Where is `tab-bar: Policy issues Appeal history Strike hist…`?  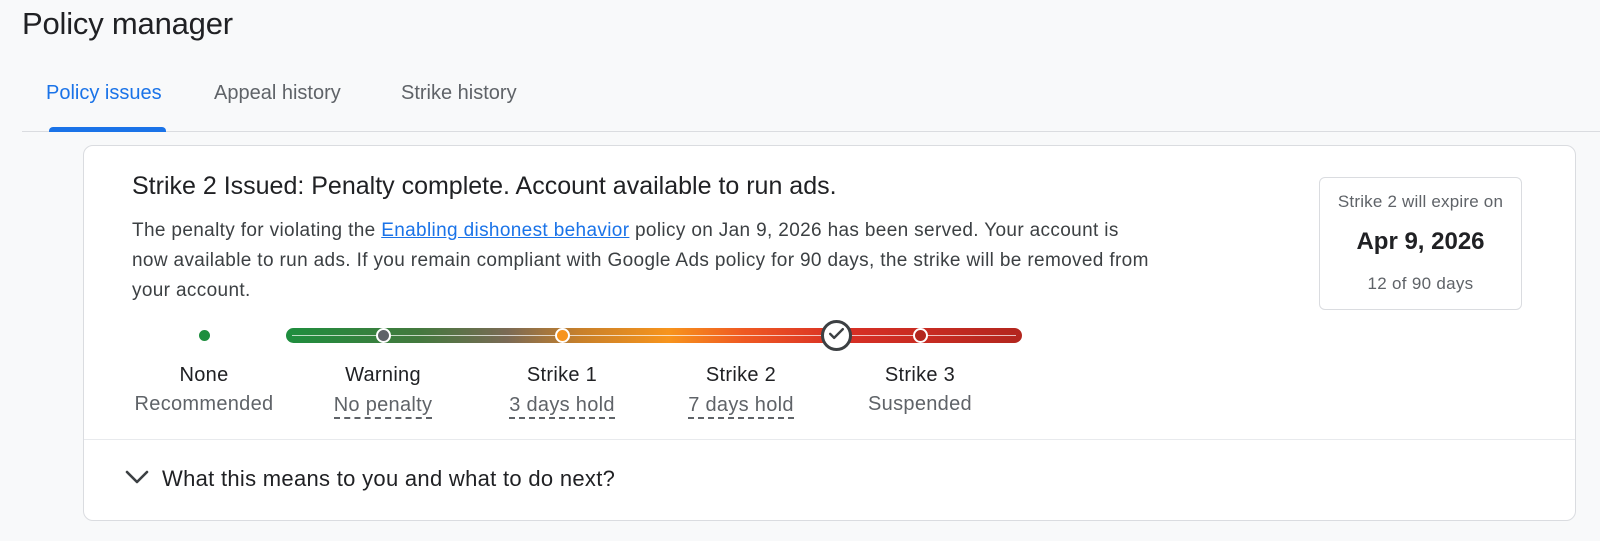
tab-bar: Policy issues Appeal history Strike hist… is located at coordinates (811, 101).